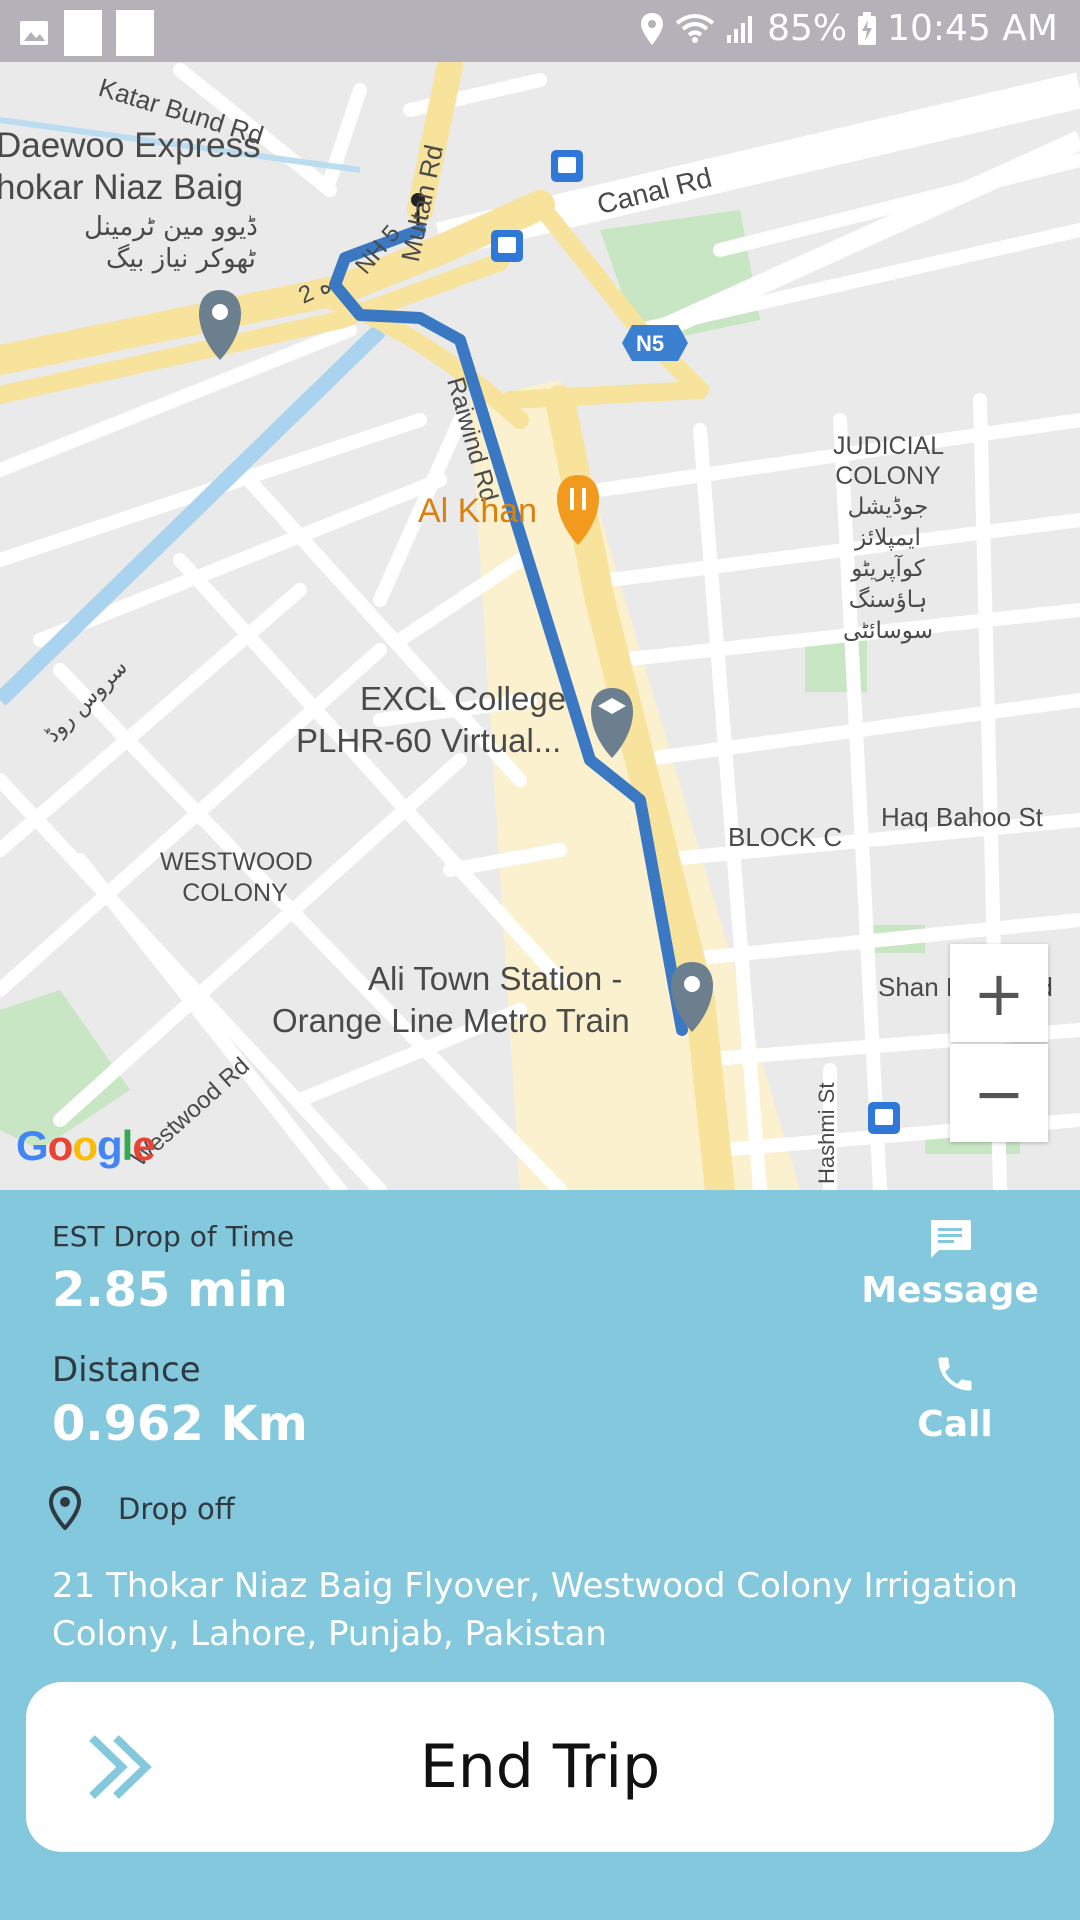 The height and width of the screenshot is (1920, 1080). I want to click on phone-icon, so click(955, 1374).